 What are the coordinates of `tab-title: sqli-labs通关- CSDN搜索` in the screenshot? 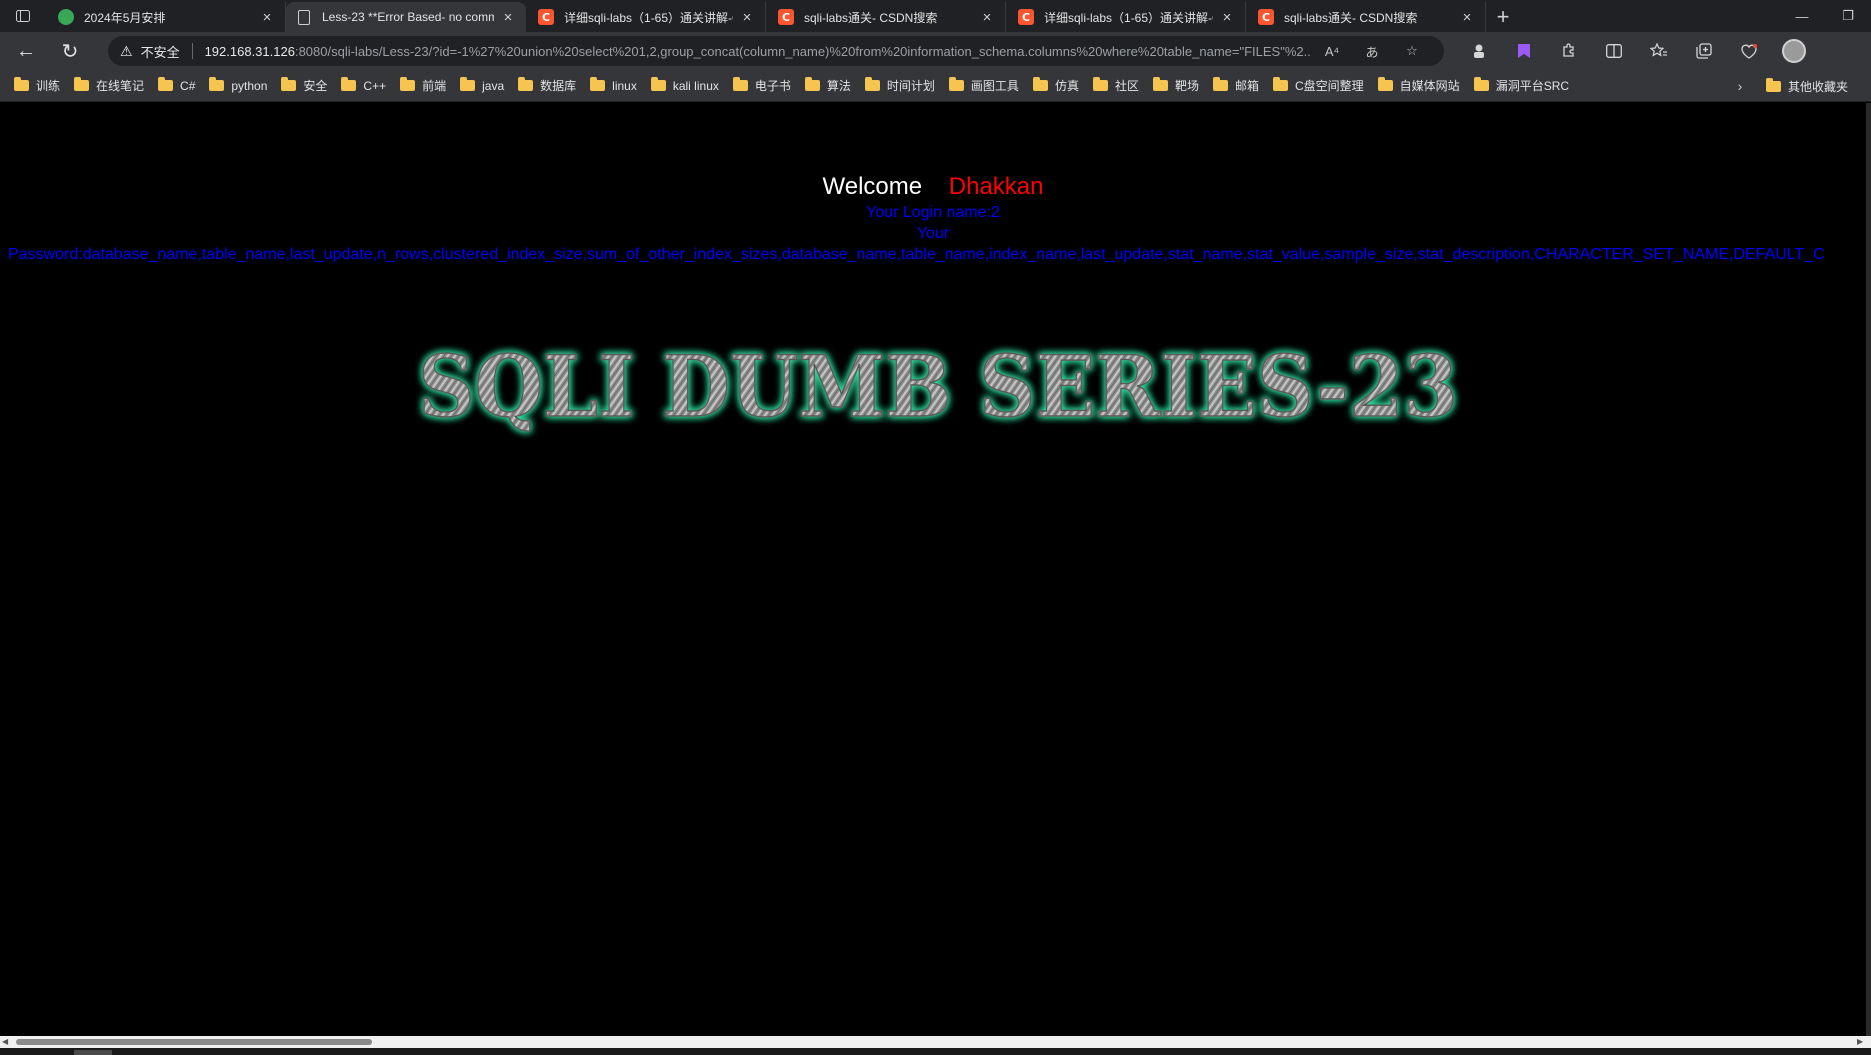 It's located at (1351, 17).